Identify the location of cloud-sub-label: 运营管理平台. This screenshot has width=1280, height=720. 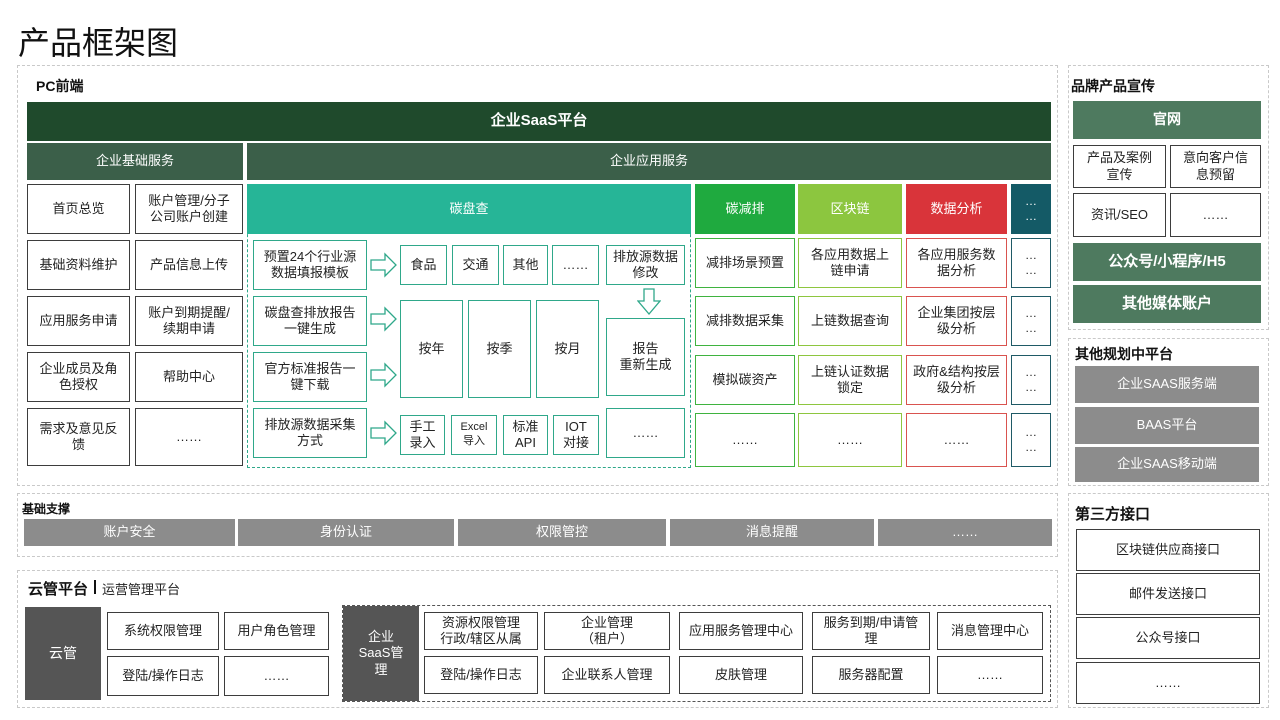
(141, 589).